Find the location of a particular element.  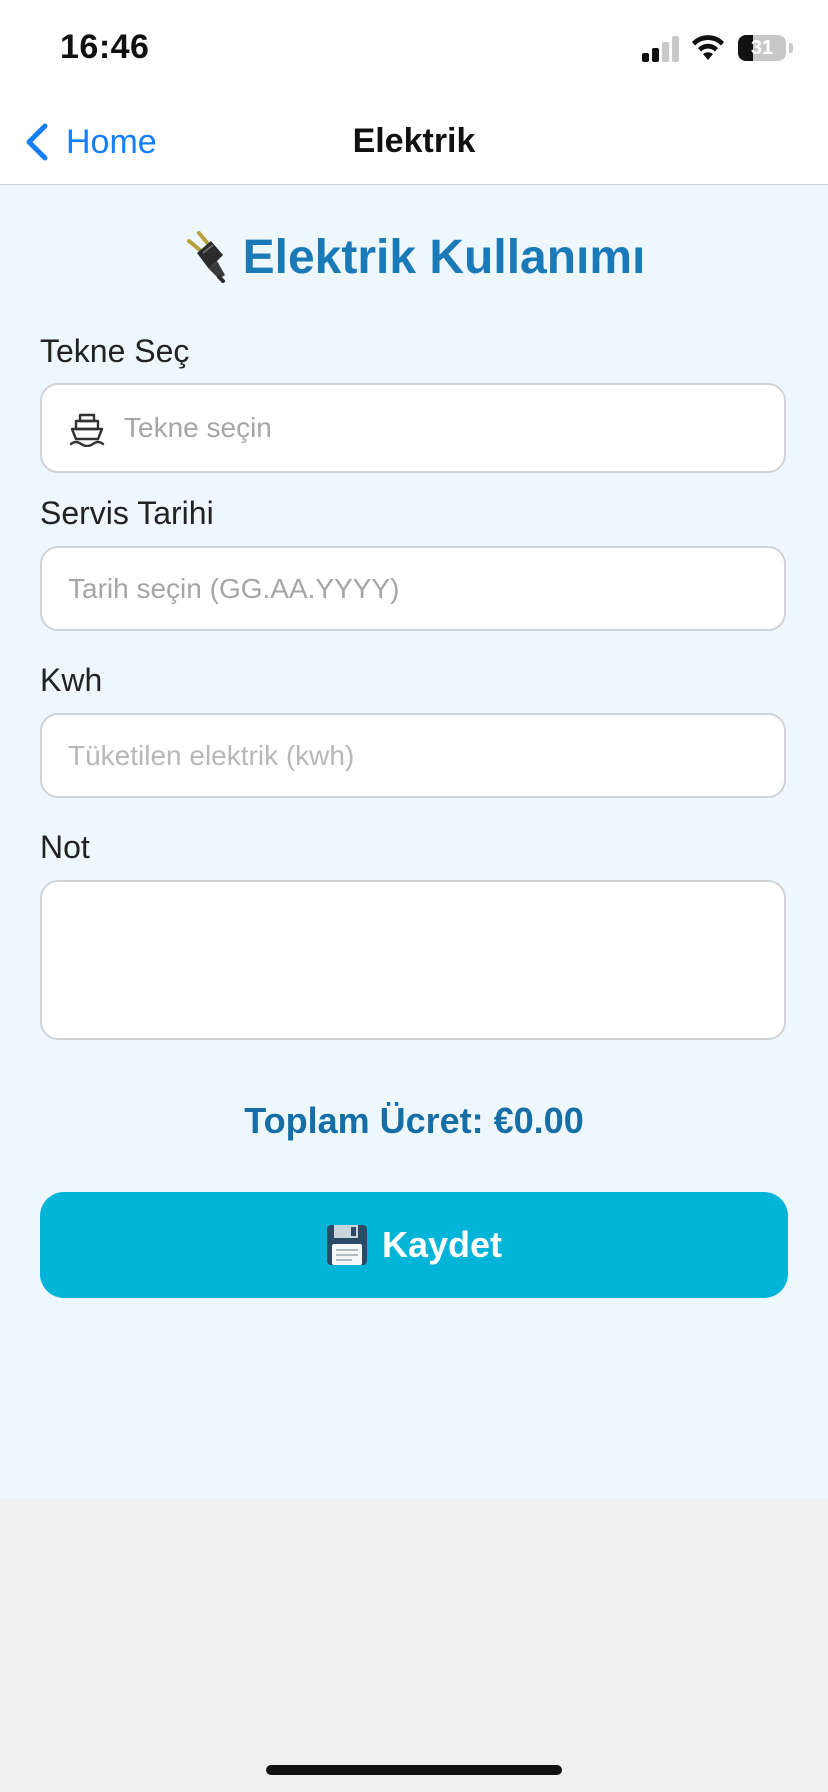

service-date-field: Tarih seçin (GG.AA.YYYY) is located at coordinates (413, 588).